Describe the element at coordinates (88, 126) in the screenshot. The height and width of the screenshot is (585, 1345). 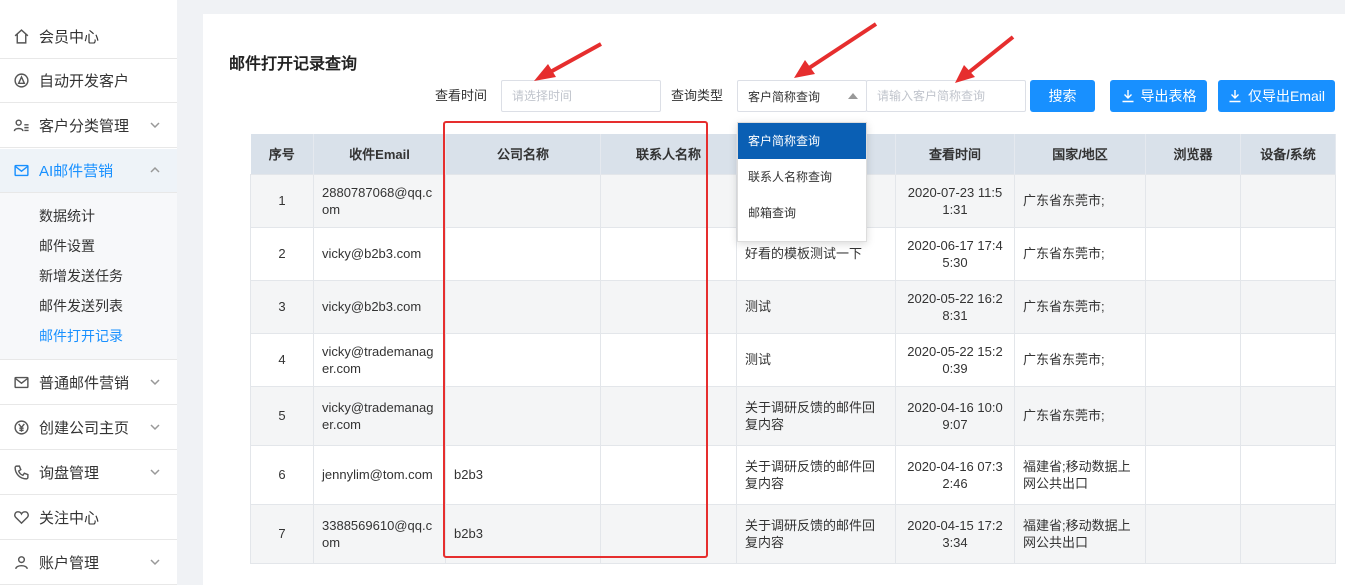
I see `sidebar-item-customer-category: 客户分类管理` at that location.